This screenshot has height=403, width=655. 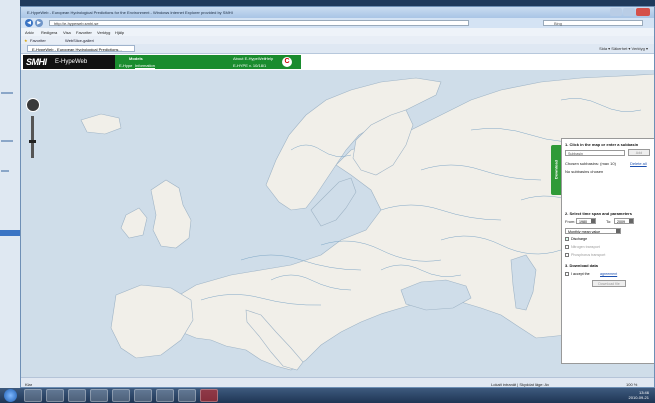 What do you see at coordinates (337, 40) in the screenshot?
I see `favorites-bar: ★ Favoriter WebSlice-galleri` at bounding box center [337, 40].